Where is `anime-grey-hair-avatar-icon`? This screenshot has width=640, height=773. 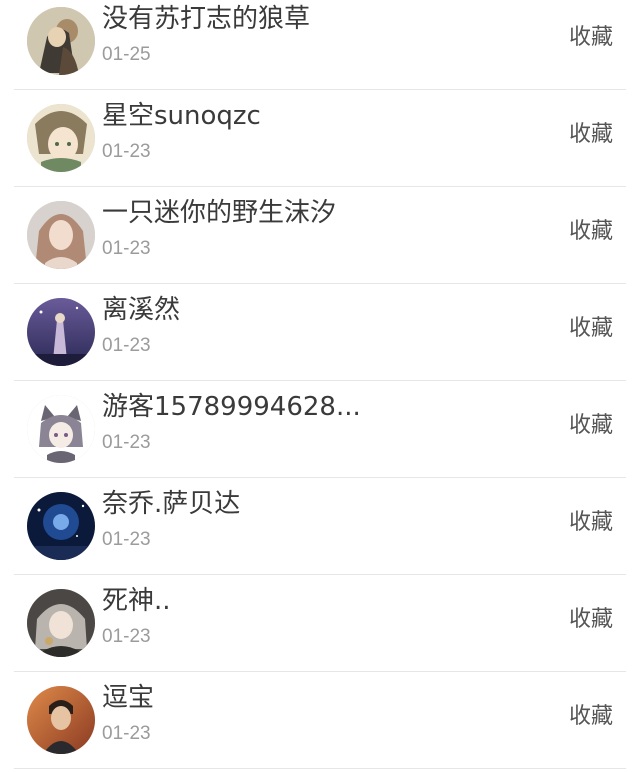 anime-grey-hair-avatar-icon is located at coordinates (61, 623).